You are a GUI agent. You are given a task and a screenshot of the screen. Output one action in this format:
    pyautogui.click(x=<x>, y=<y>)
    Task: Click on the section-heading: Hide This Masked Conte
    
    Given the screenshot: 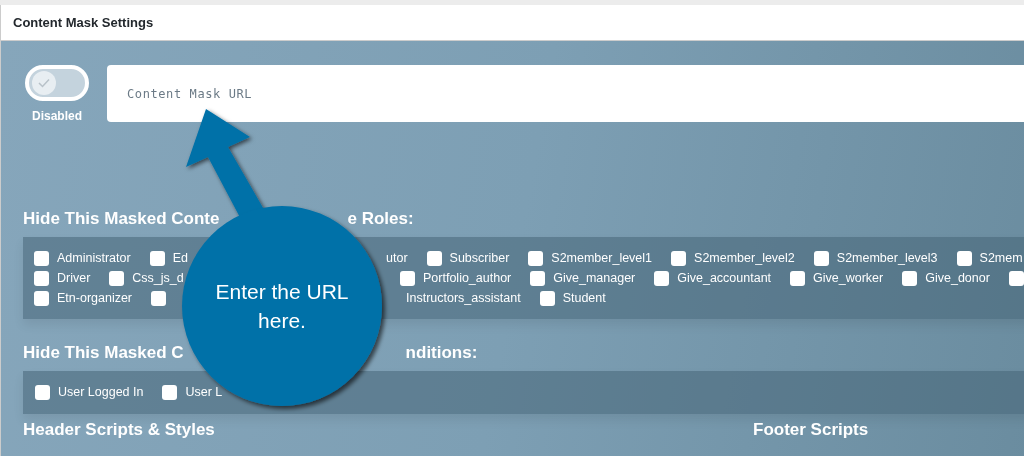 What is the action you would take?
    pyautogui.click(x=121, y=219)
    